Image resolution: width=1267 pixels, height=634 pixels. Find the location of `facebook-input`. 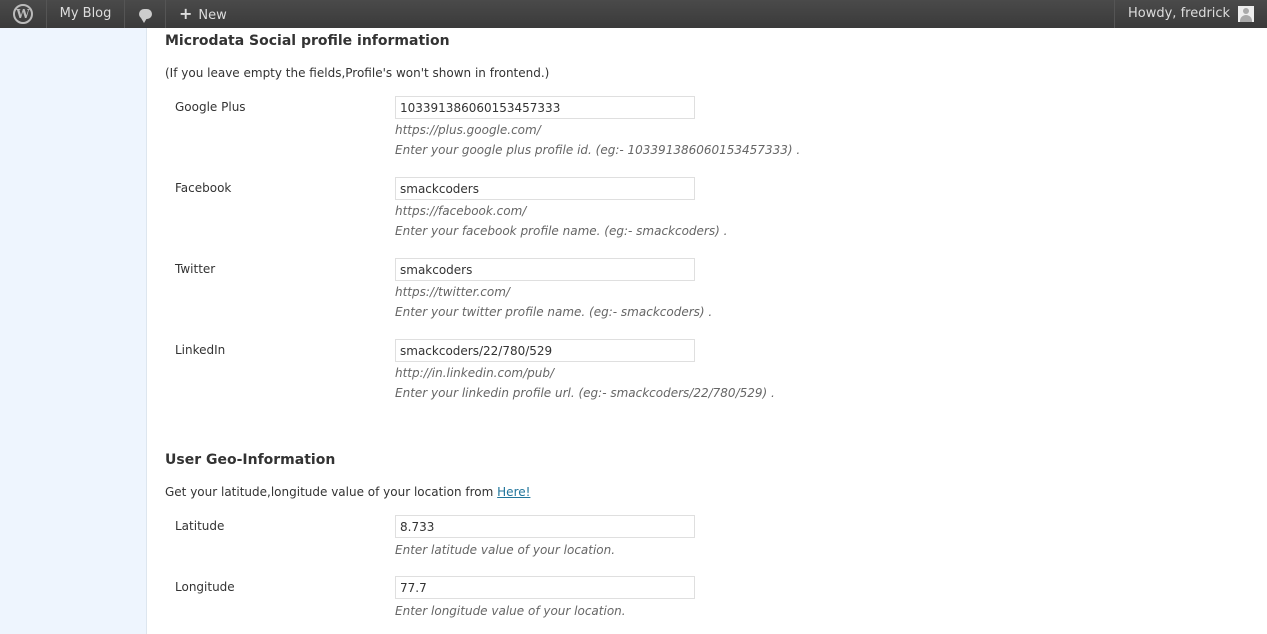

facebook-input is located at coordinates (545, 188).